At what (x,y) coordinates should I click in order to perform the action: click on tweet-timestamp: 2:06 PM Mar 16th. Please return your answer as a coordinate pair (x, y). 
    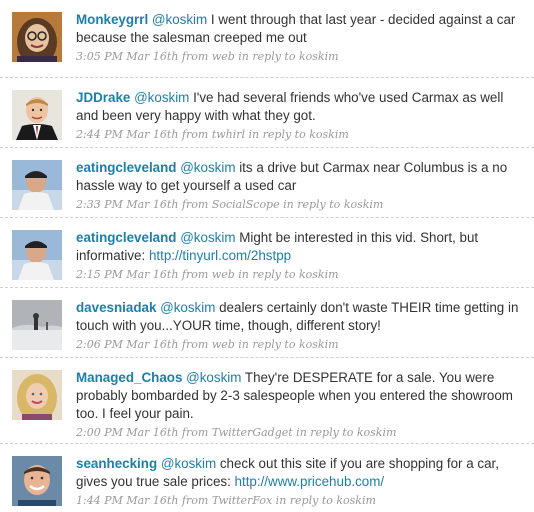
    Looking at the image, I should click on (127, 344).